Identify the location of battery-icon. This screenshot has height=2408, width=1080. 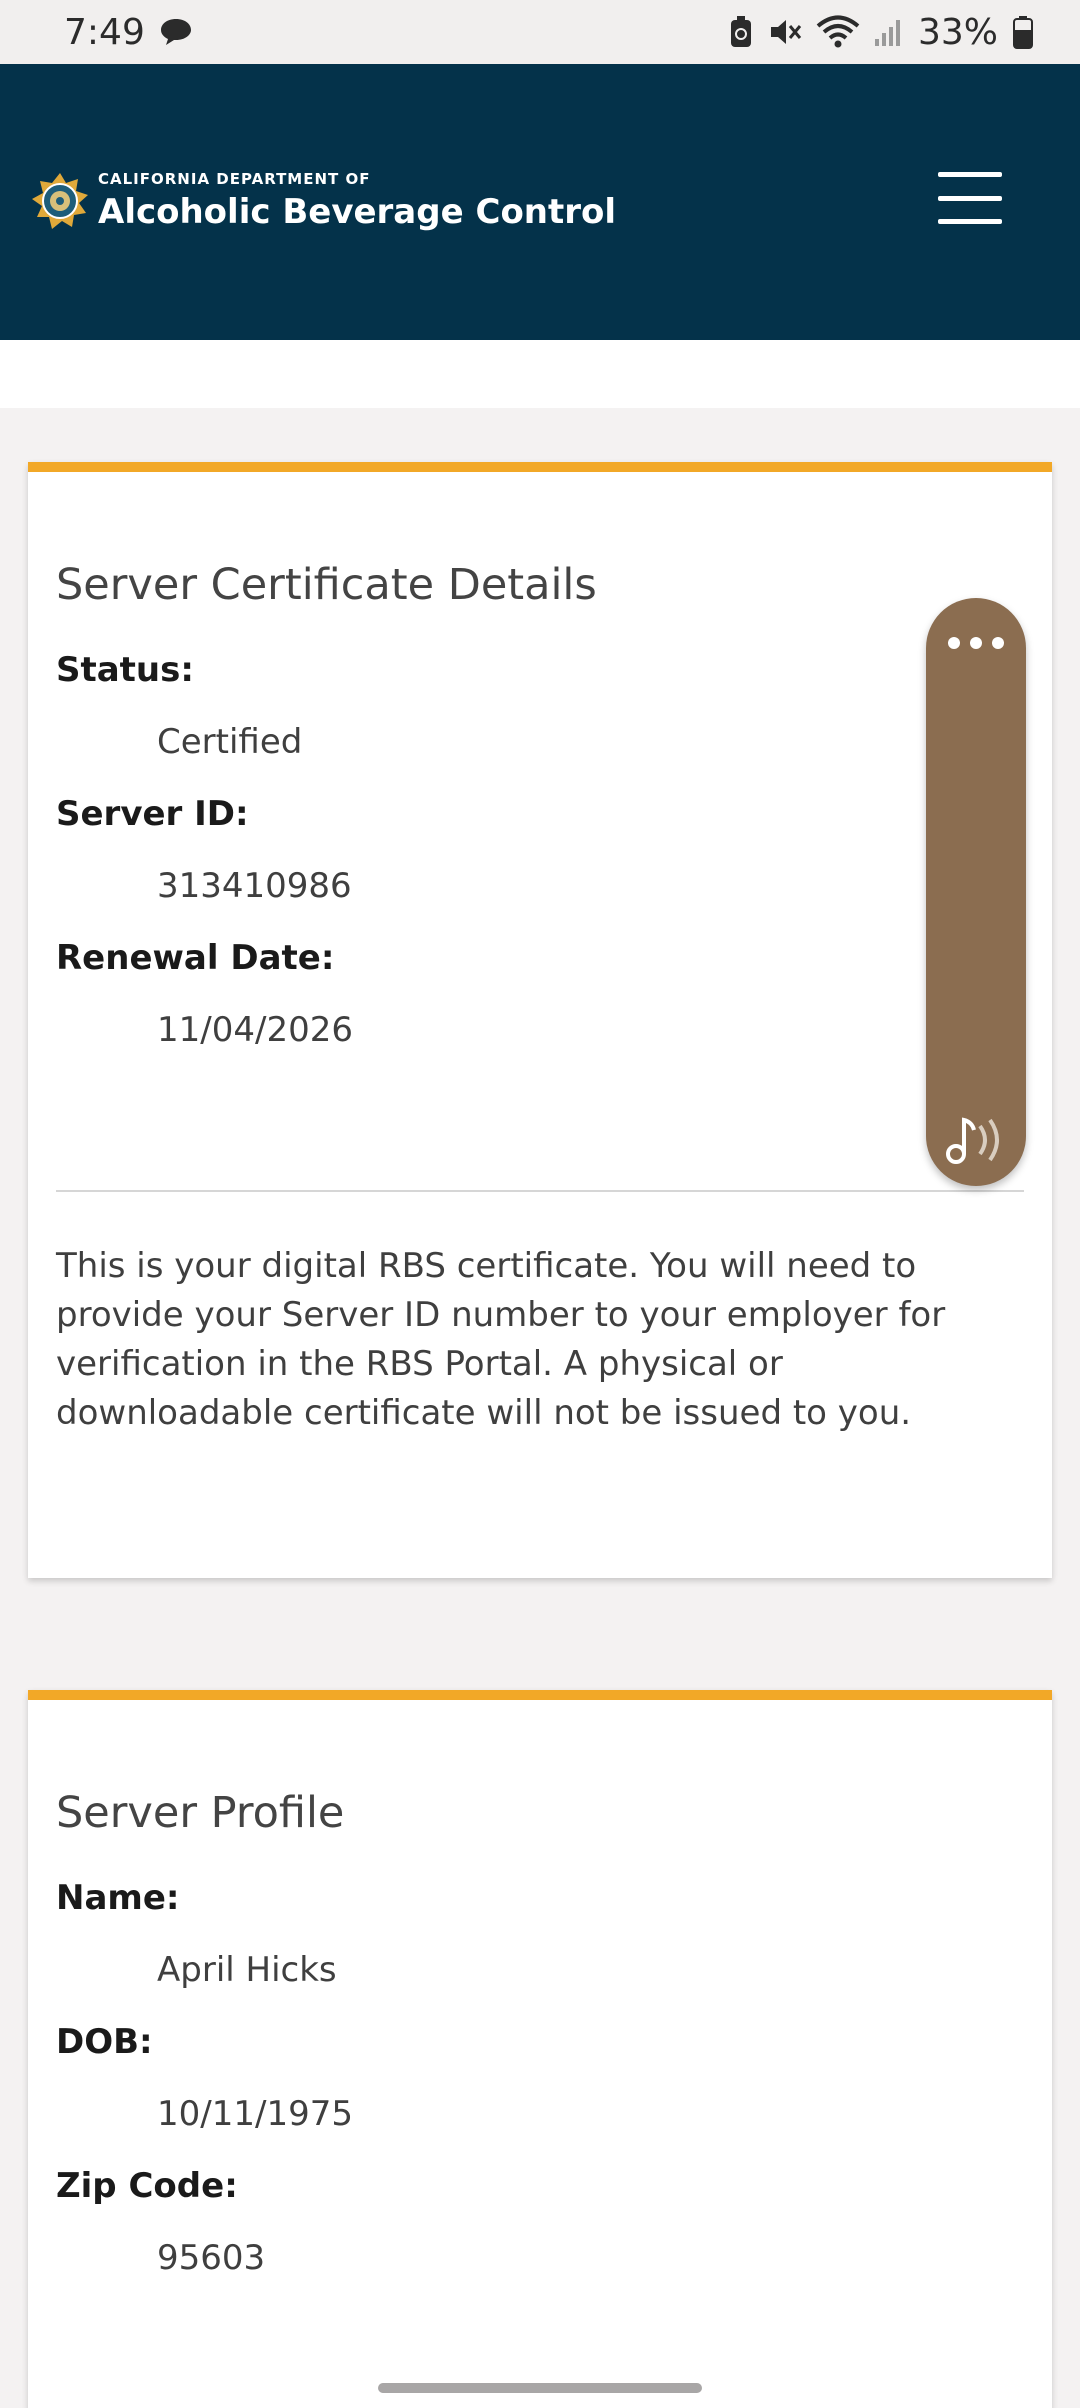
(1023, 32).